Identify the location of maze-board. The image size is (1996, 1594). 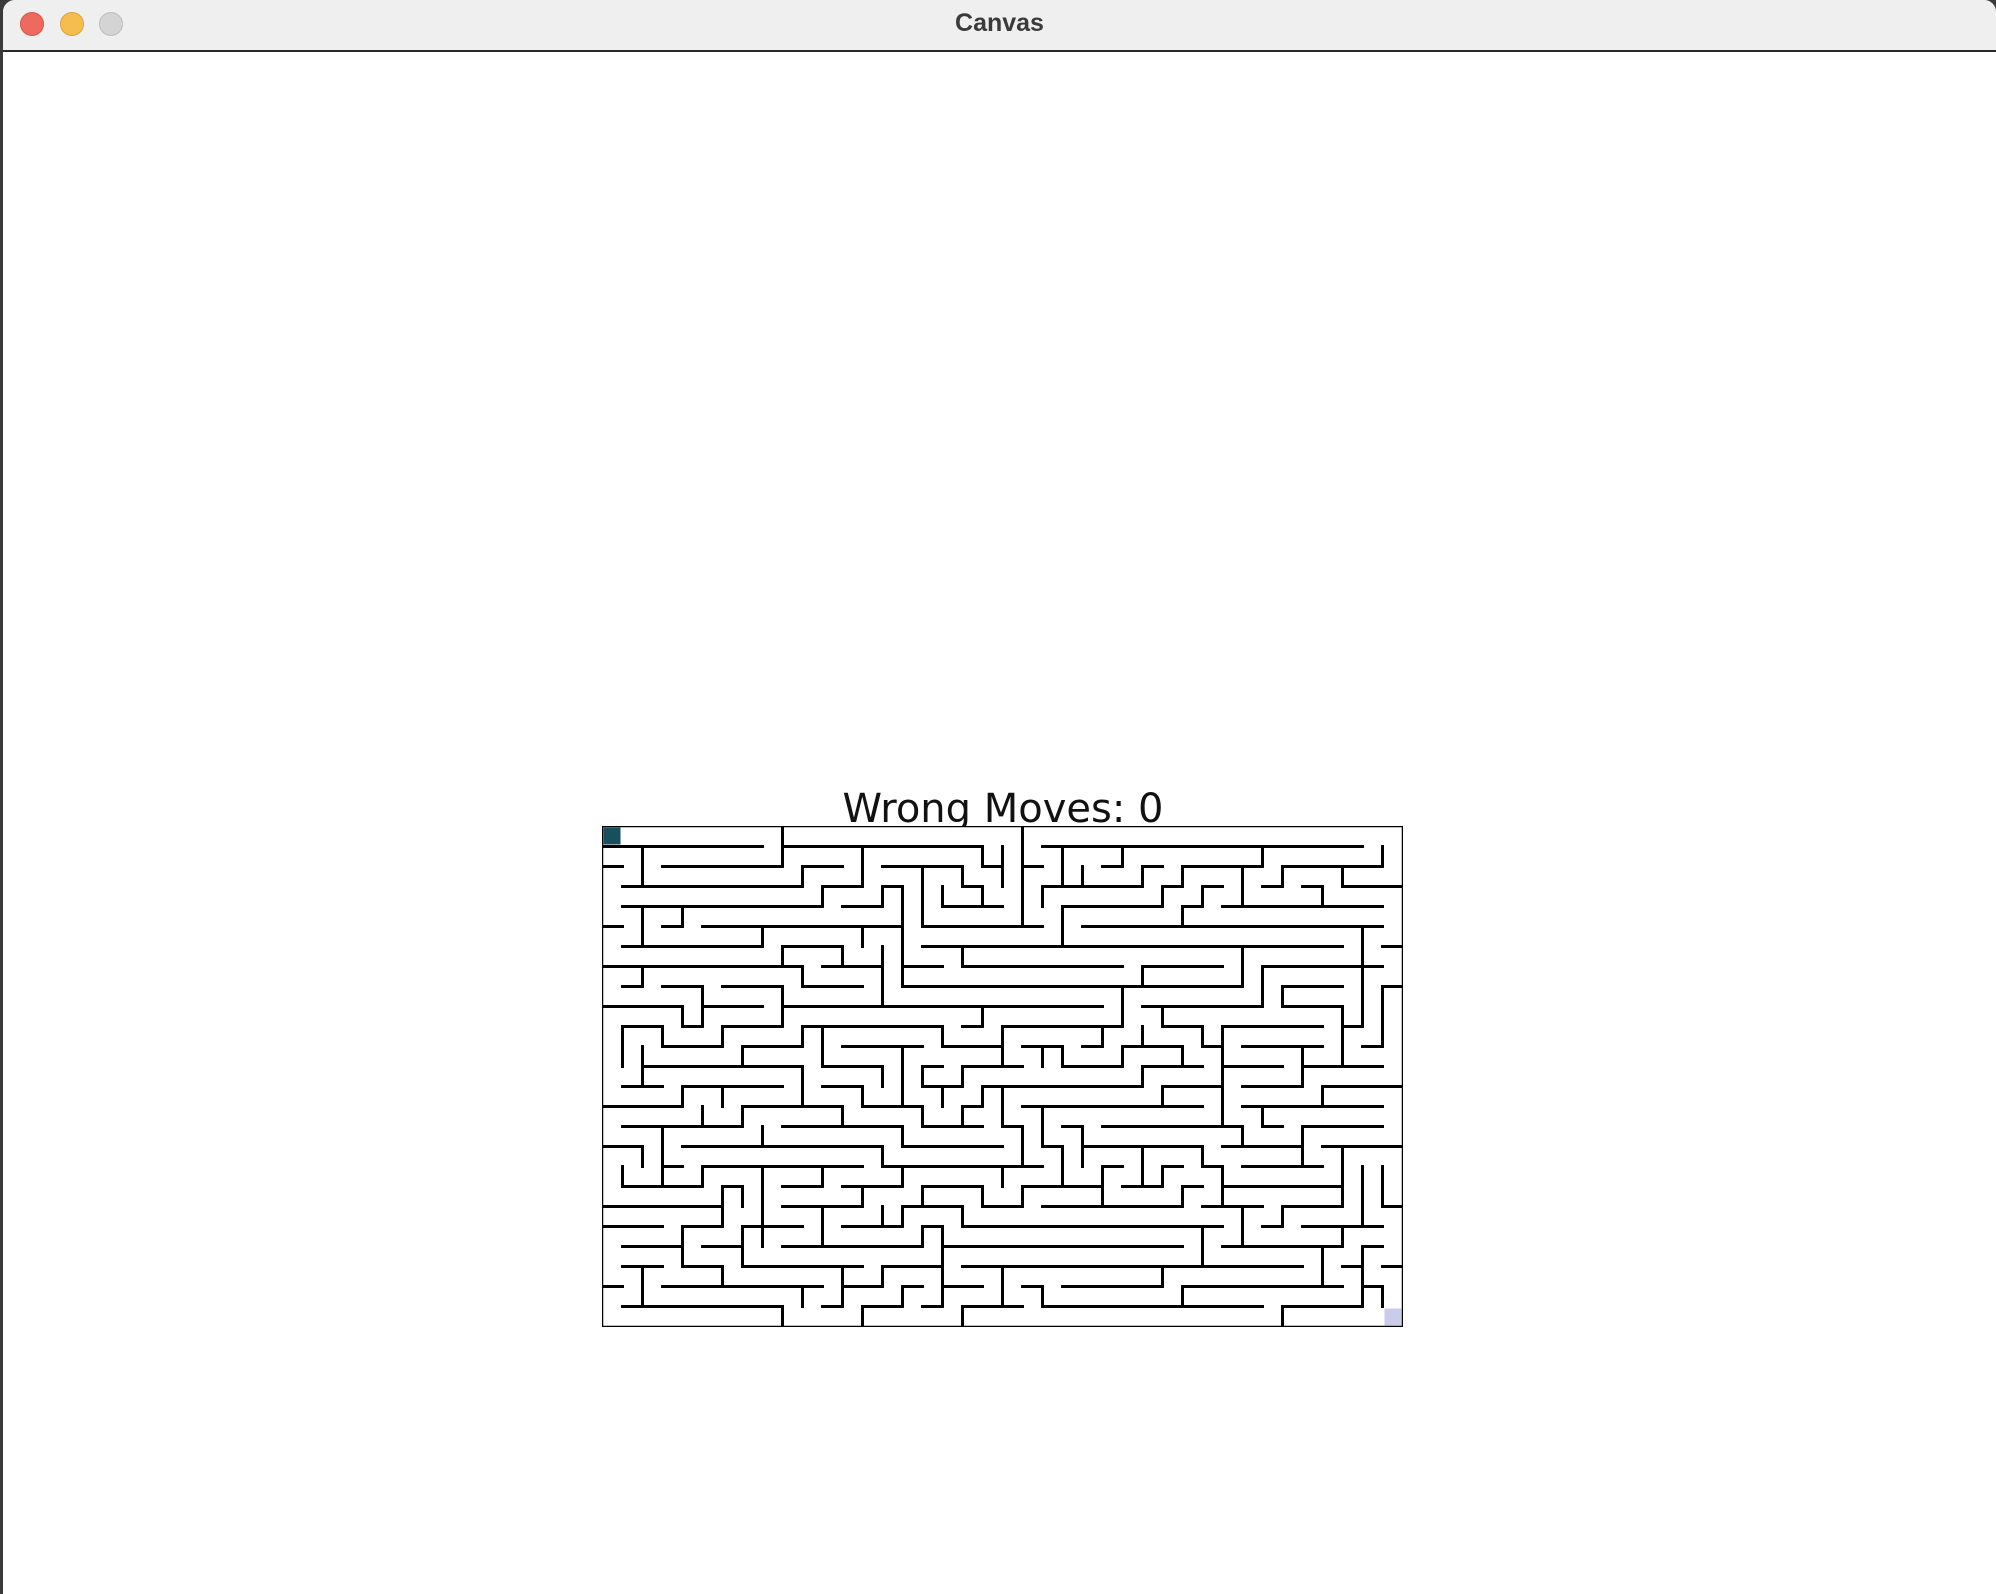
(1002, 1076).